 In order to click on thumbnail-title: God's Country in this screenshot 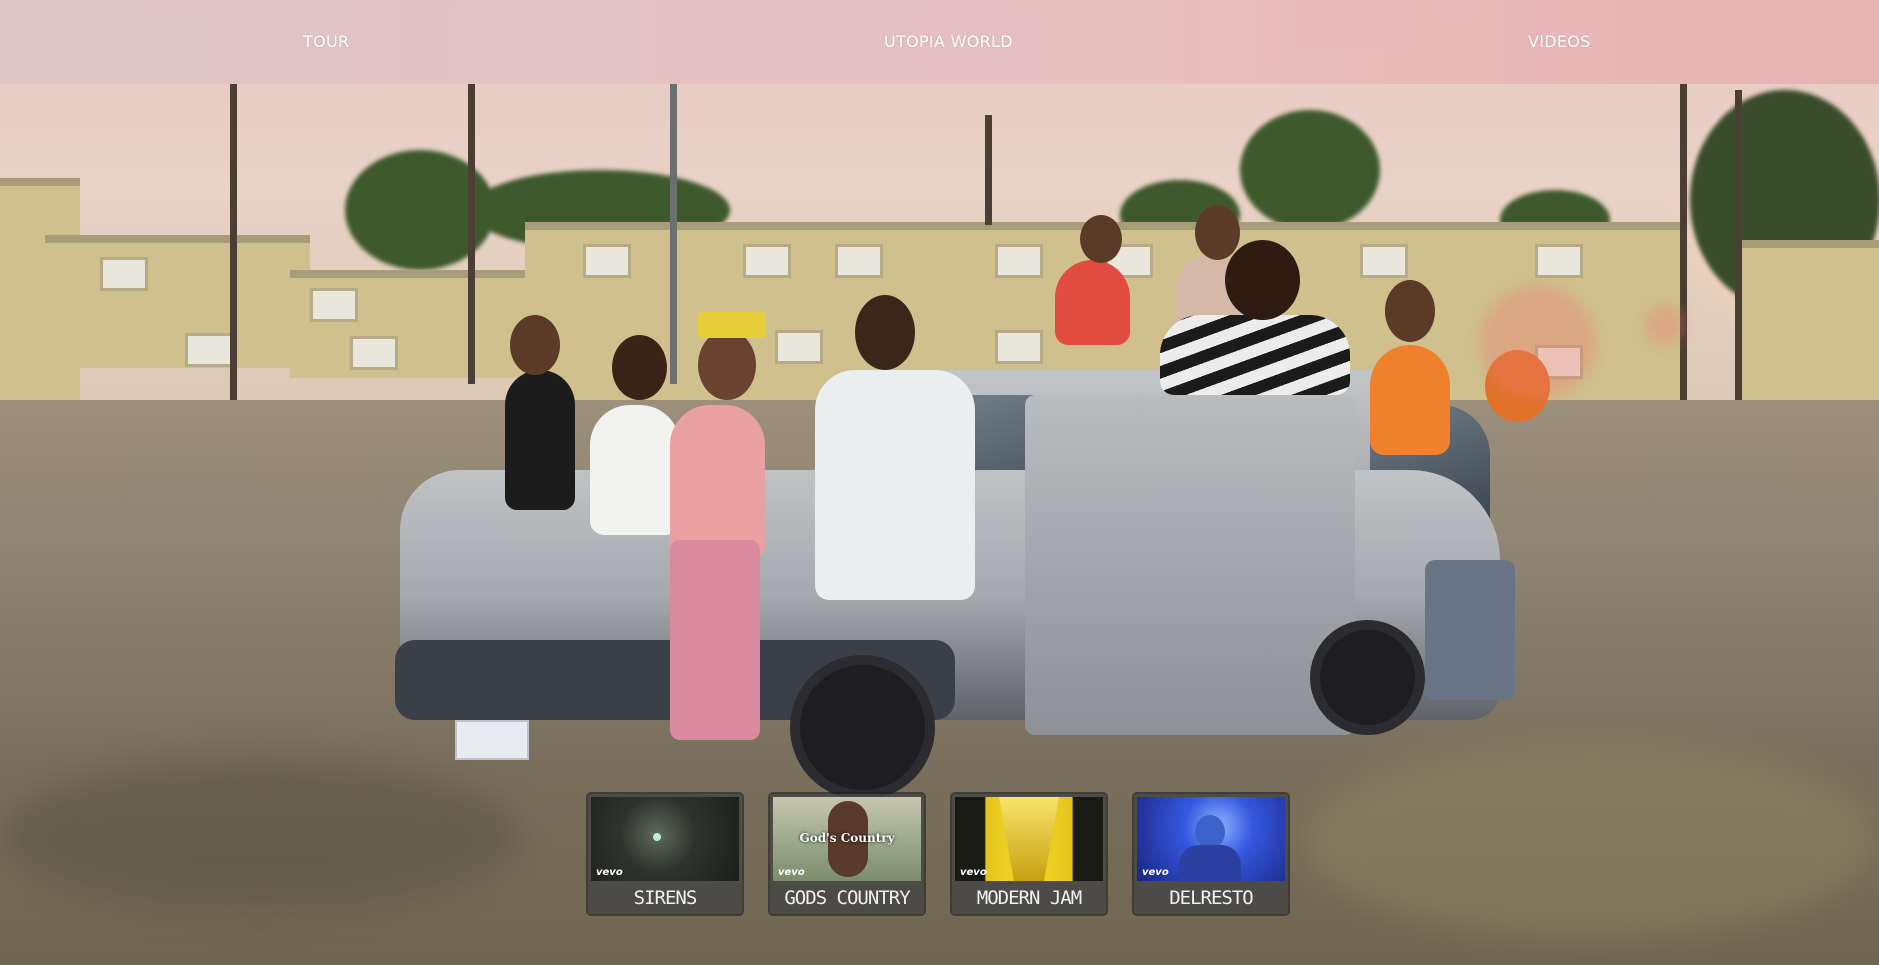, I will do `click(847, 838)`.